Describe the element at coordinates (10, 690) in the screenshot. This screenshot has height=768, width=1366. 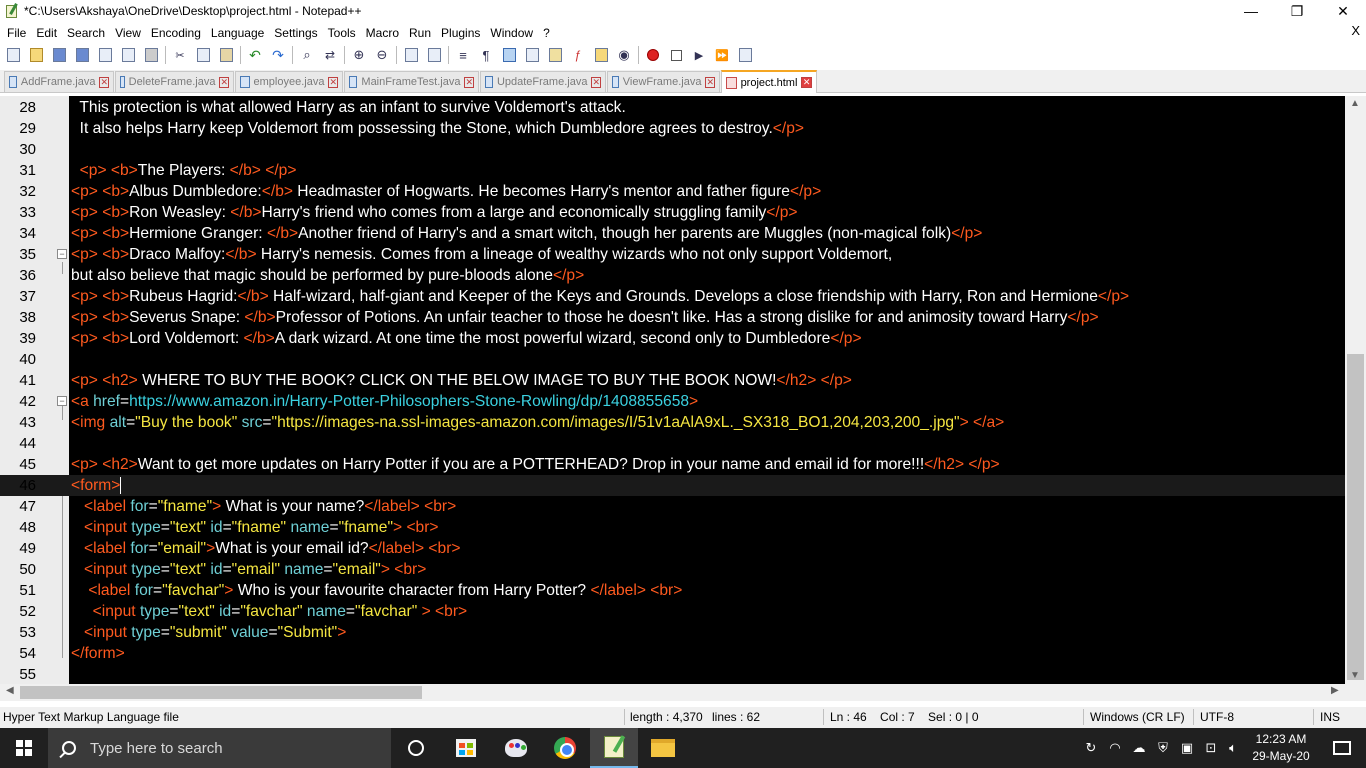
I see `scroll-left-icon: ◀` at that location.